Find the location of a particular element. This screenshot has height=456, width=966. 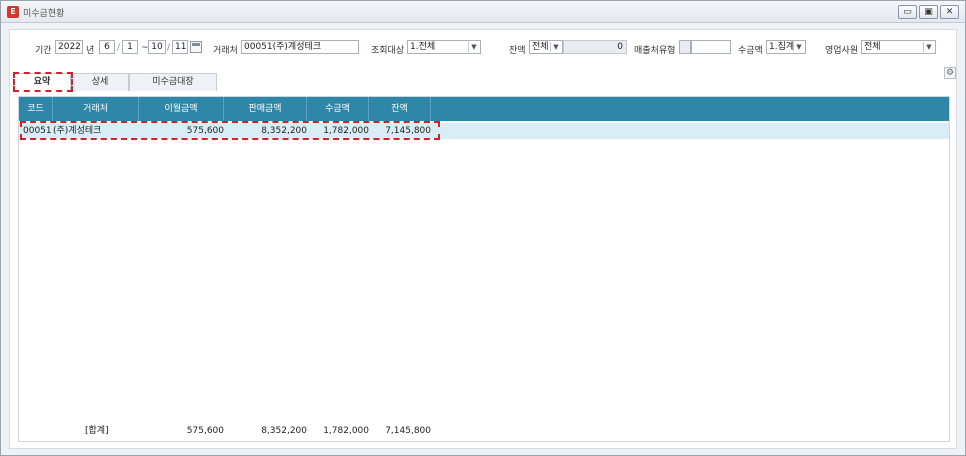

collection-select: 1.집계 ▼ is located at coordinates (786, 47).